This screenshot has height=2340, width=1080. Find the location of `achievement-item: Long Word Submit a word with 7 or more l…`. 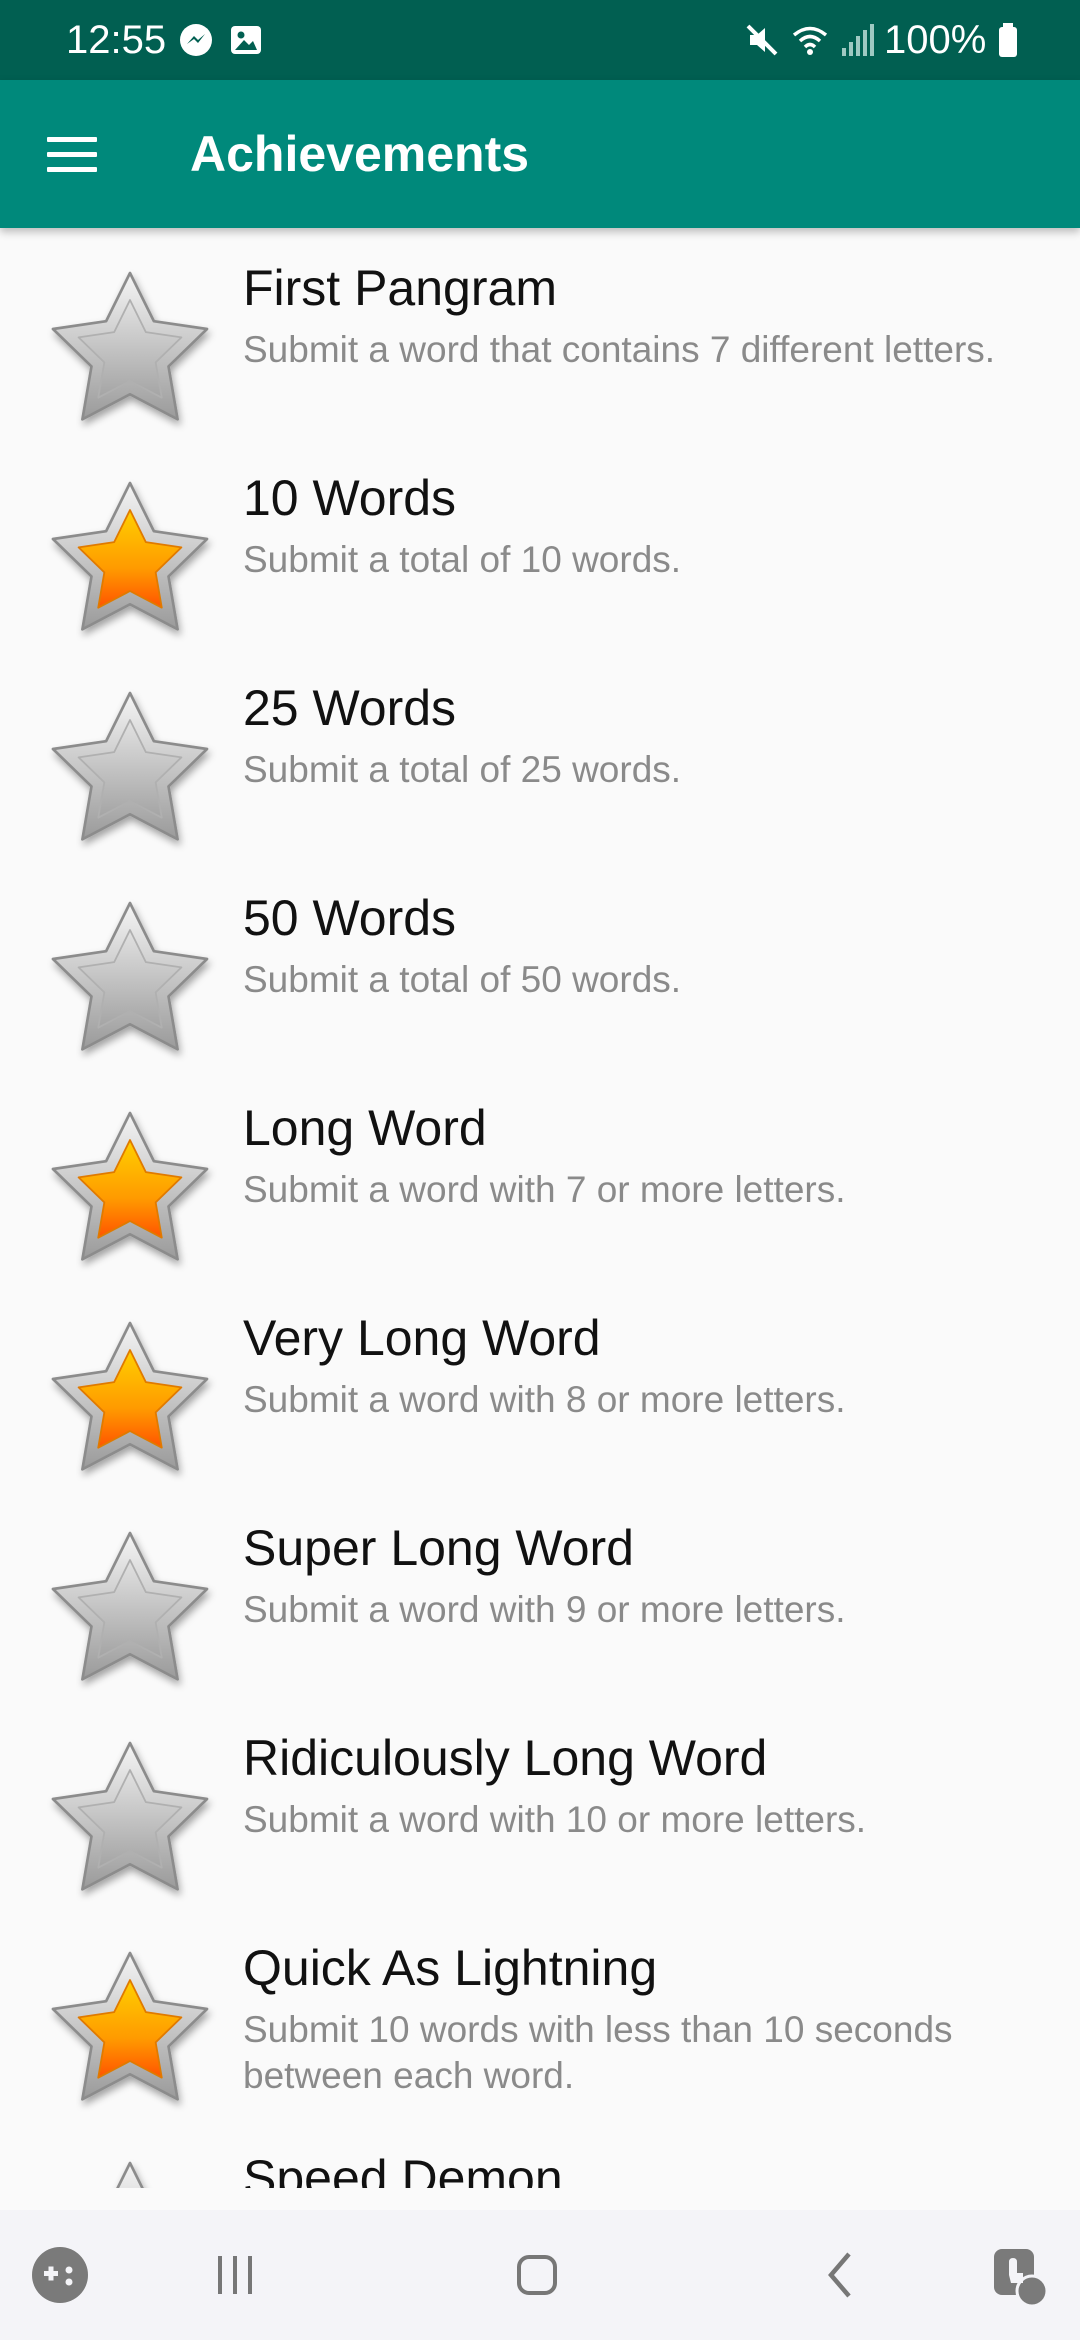

achievement-item: Long Word Submit a word with 7 or more l… is located at coordinates (540, 1173).